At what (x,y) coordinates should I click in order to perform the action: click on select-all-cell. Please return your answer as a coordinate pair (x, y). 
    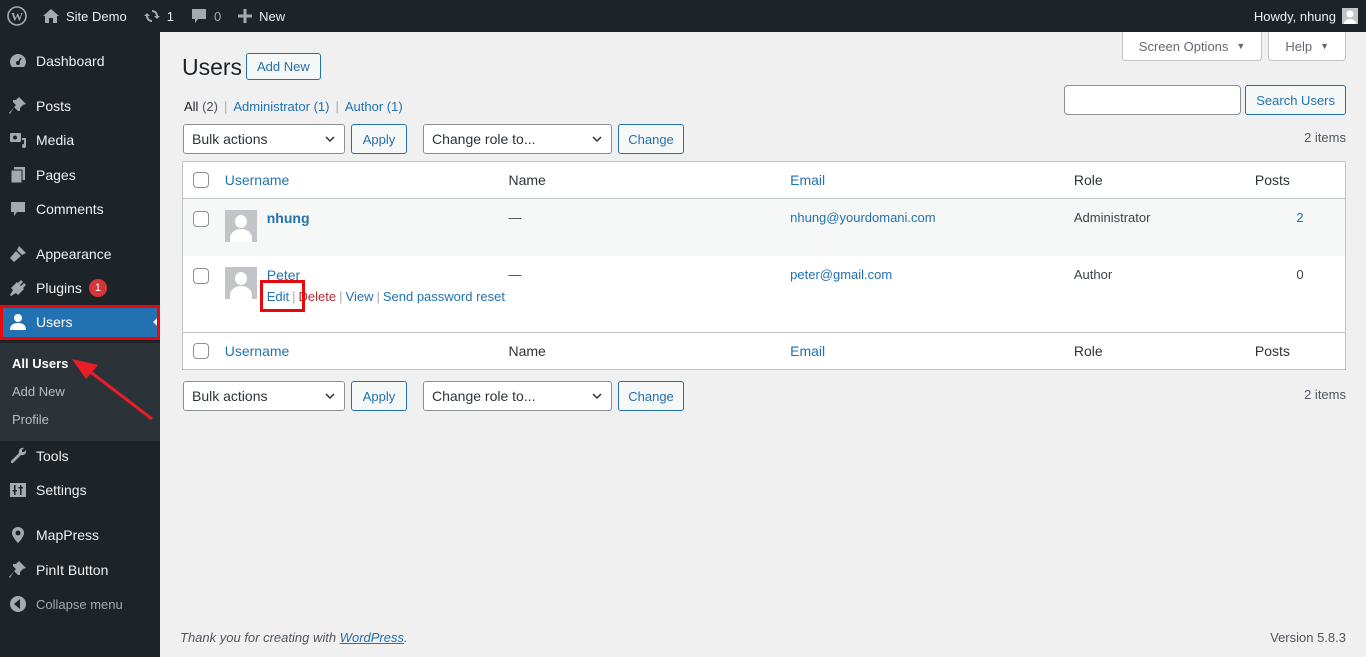
    Looking at the image, I should click on (203, 180).